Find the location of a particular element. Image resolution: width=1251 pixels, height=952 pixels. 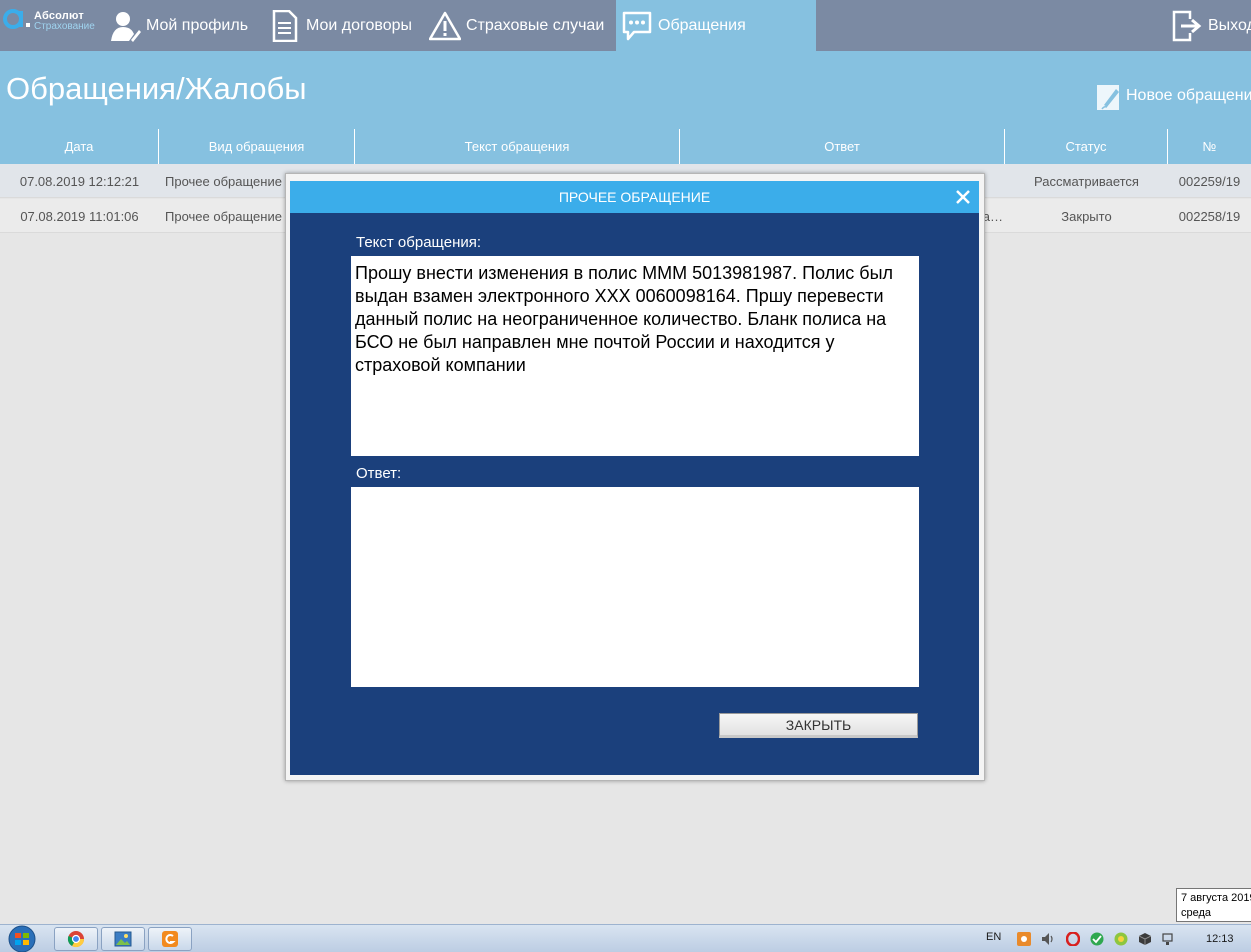

language-indicator: EN is located at coordinates (993, 937).